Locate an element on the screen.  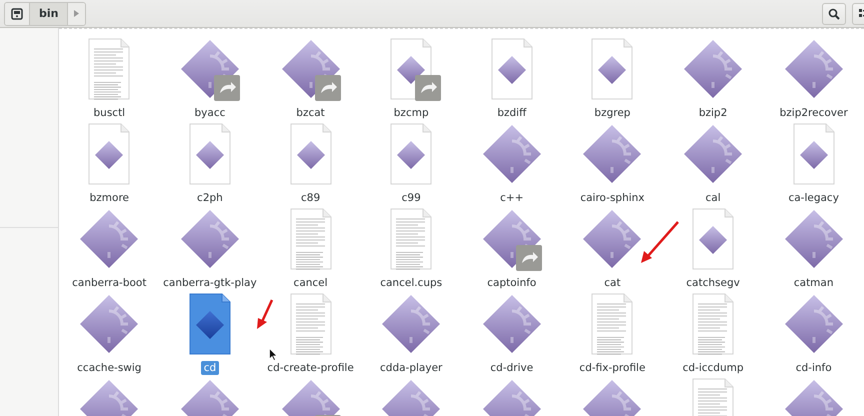
path-forward-button is located at coordinates (77, 13).